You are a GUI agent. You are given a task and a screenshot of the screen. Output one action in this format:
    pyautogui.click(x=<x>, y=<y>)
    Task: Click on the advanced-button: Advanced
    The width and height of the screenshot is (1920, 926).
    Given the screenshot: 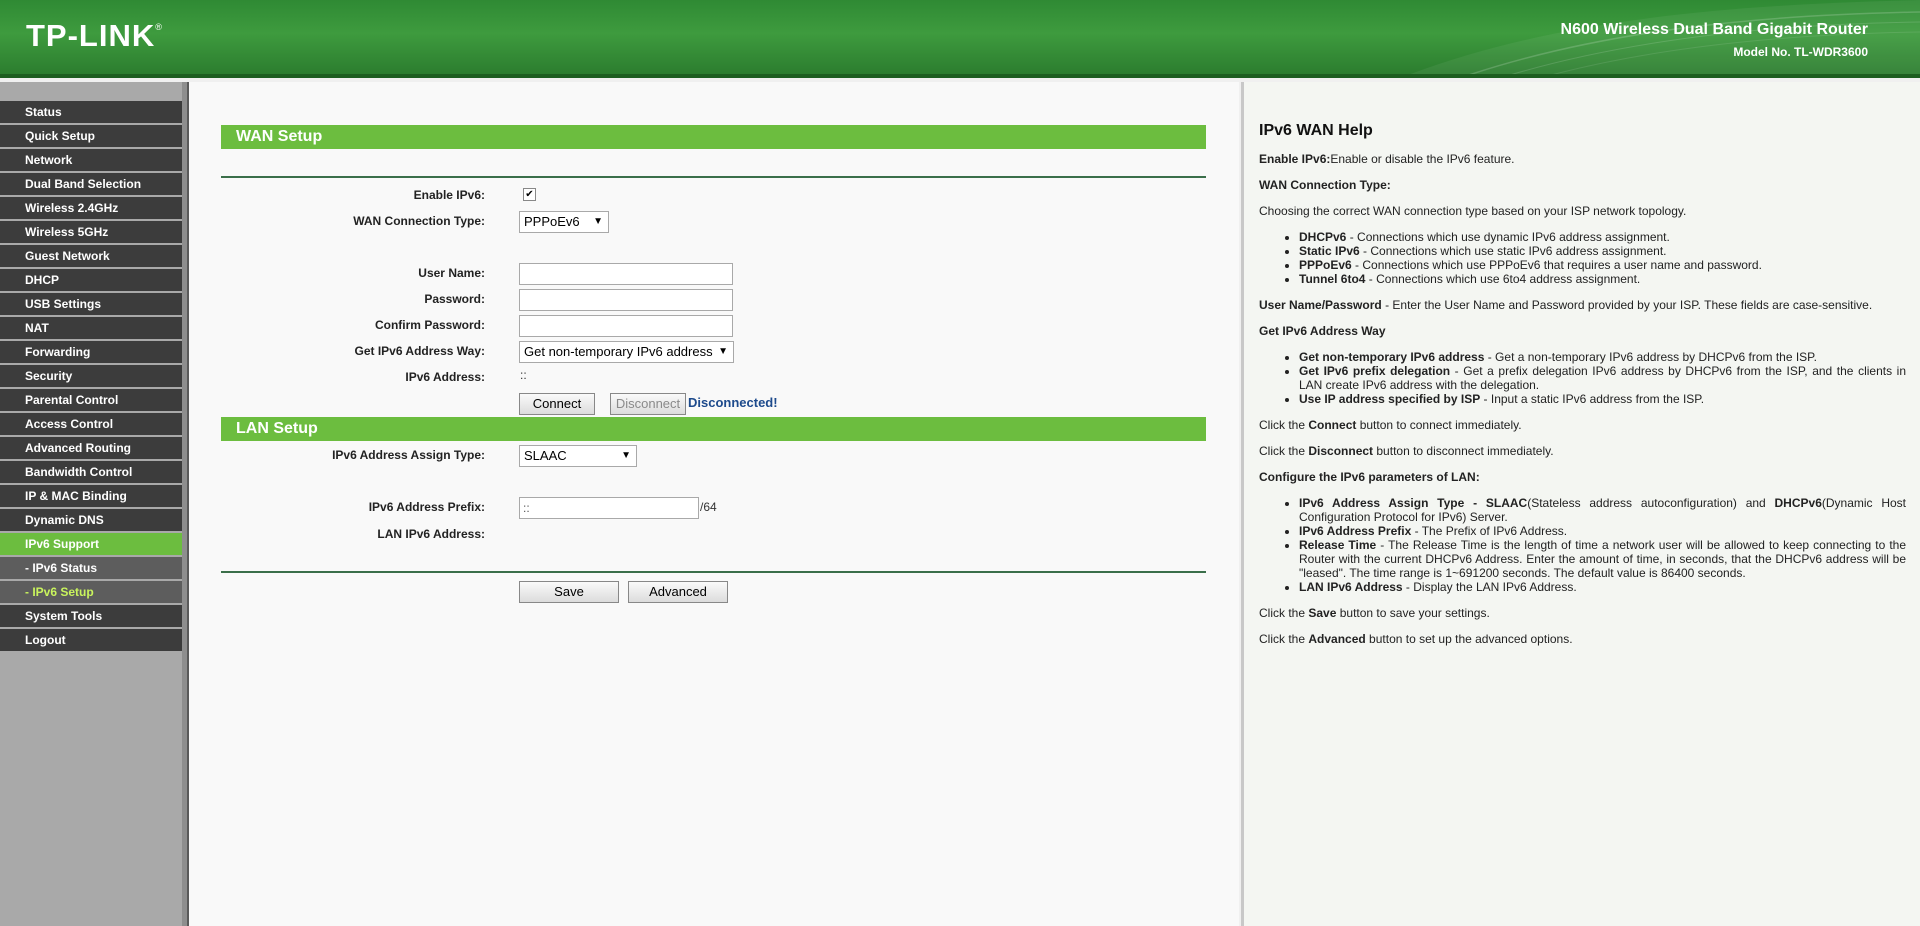 What is the action you would take?
    pyautogui.click(x=678, y=592)
    